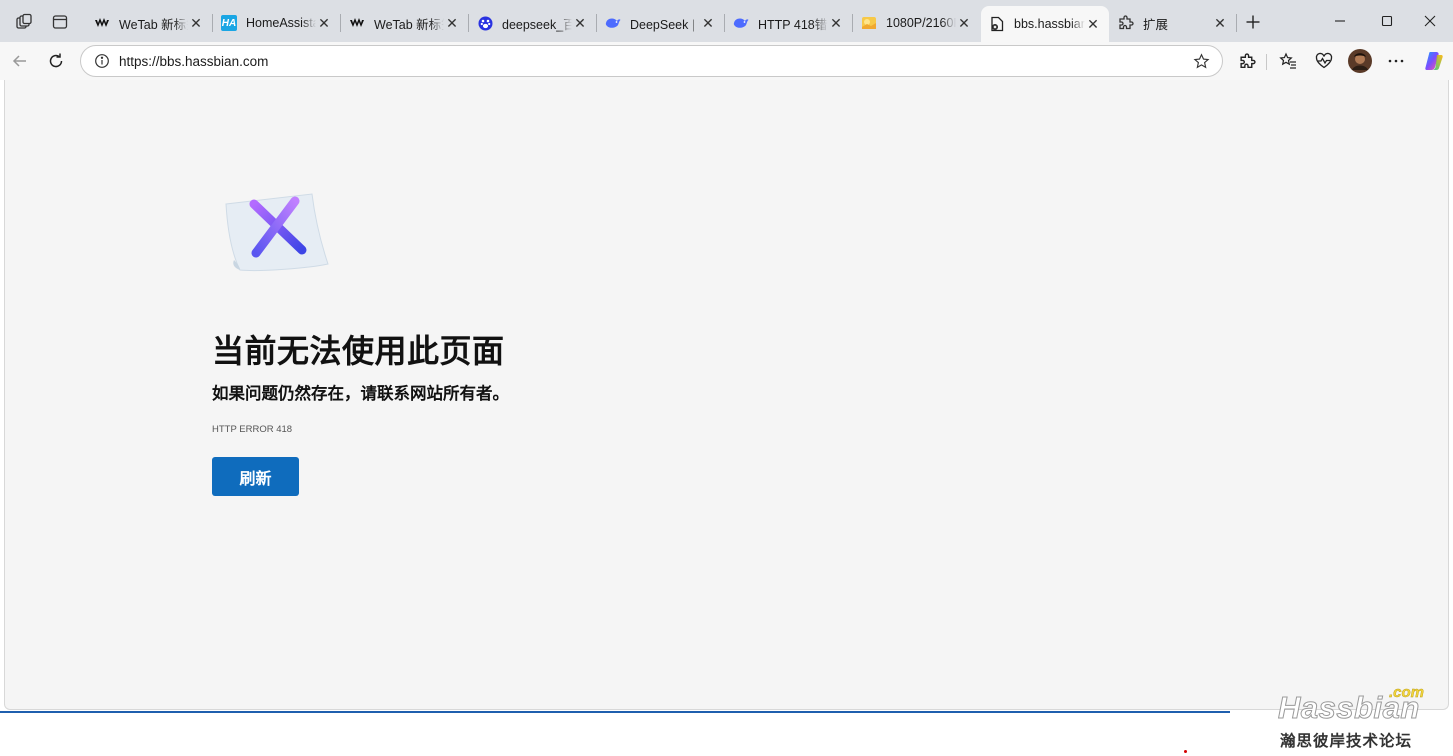 The image size is (1453, 756). Describe the element at coordinates (24, 22) in the screenshot. I see `workspaces-icon` at that location.